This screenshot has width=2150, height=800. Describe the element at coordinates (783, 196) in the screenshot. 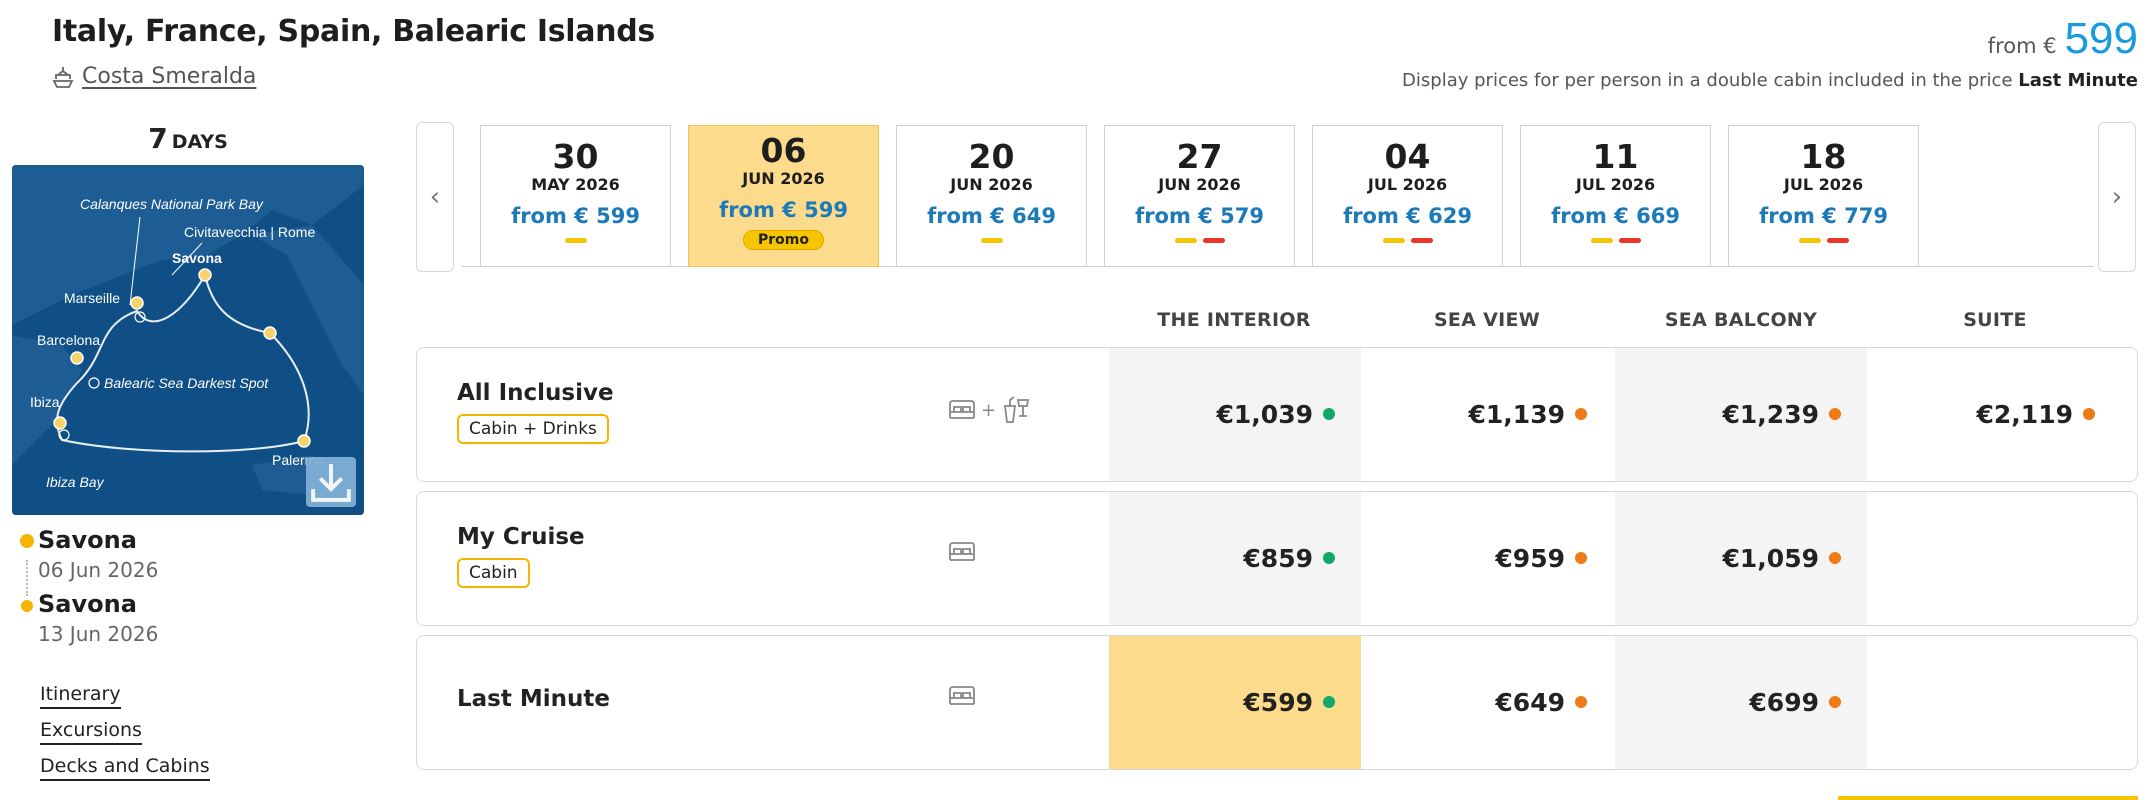

I see `date-card: 06 JUN 2026 from € 599 Promo` at that location.